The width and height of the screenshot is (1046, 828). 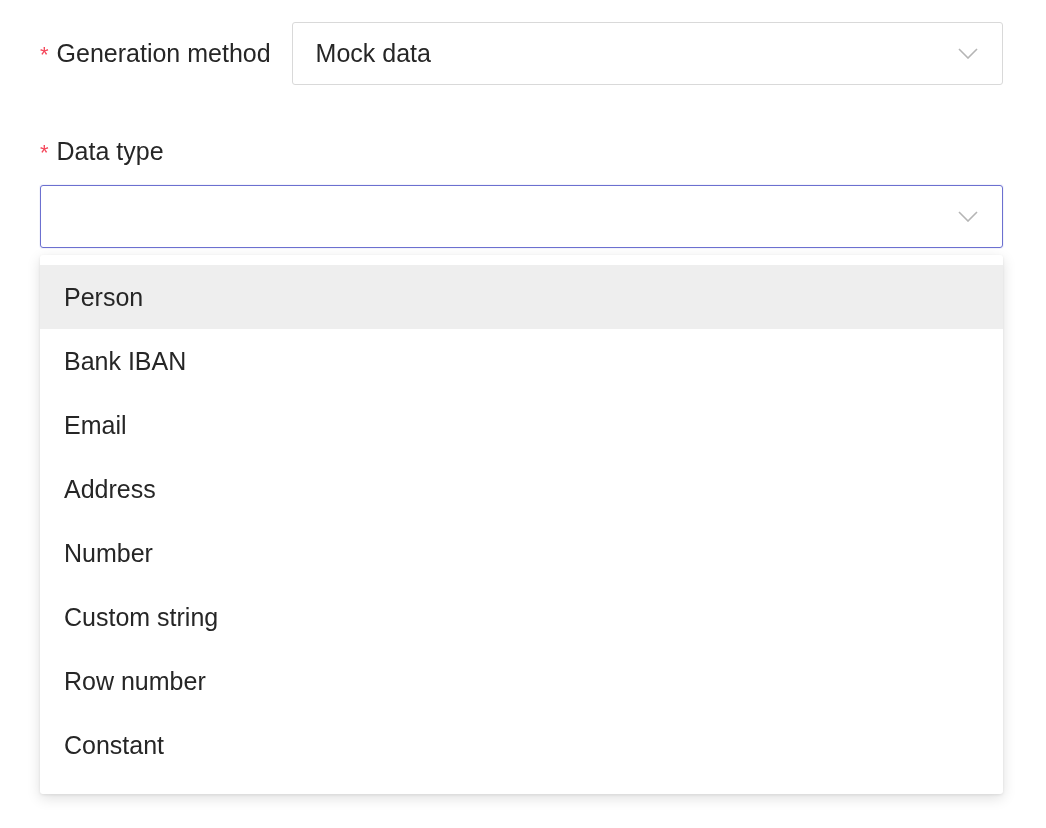 What do you see at coordinates (521, 297) in the screenshot?
I see `dropdown-option: Person` at bounding box center [521, 297].